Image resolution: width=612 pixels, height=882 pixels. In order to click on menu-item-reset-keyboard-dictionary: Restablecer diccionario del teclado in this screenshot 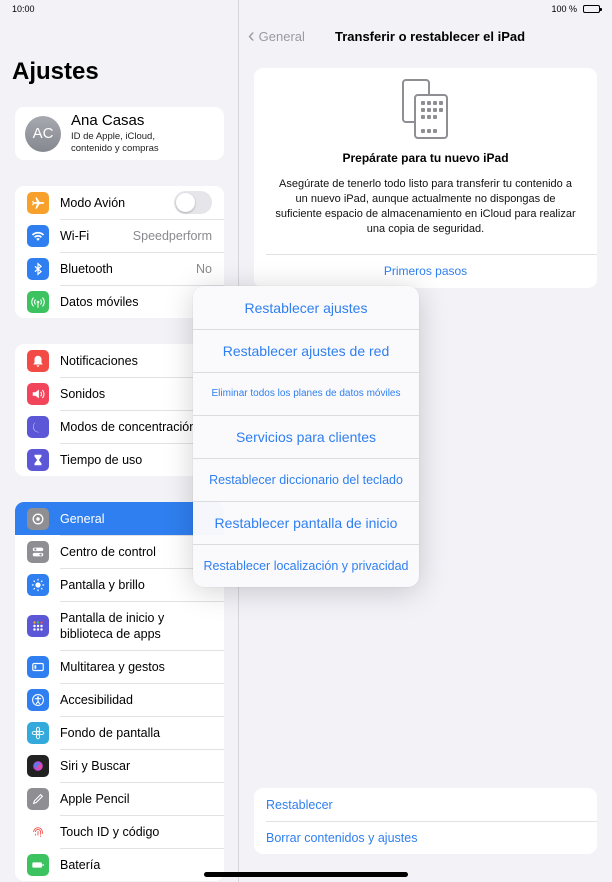, I will do `click(306, 479)`.